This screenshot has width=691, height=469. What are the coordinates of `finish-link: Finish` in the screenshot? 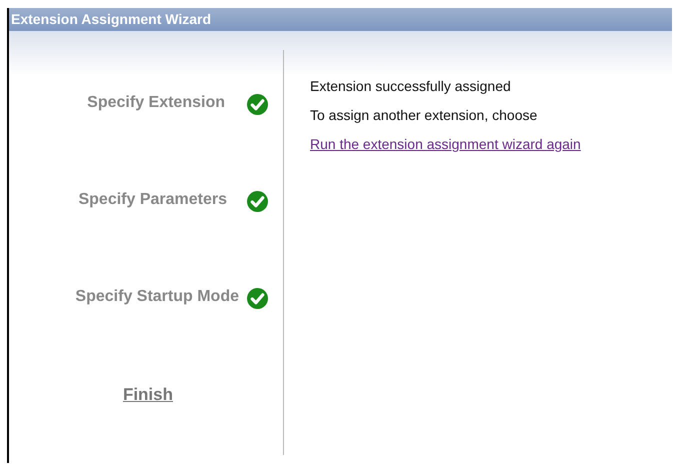 It's located at (147, 395).